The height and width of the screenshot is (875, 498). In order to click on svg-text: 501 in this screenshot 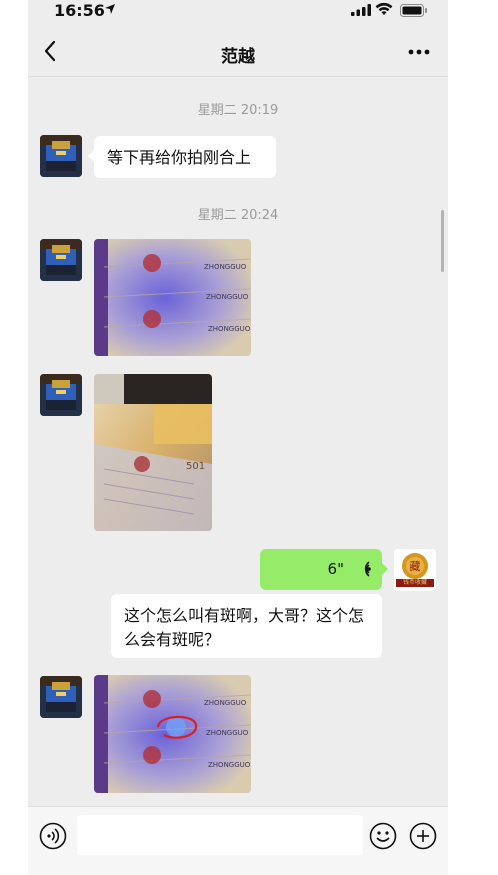, I will do `click(195, 466)`.